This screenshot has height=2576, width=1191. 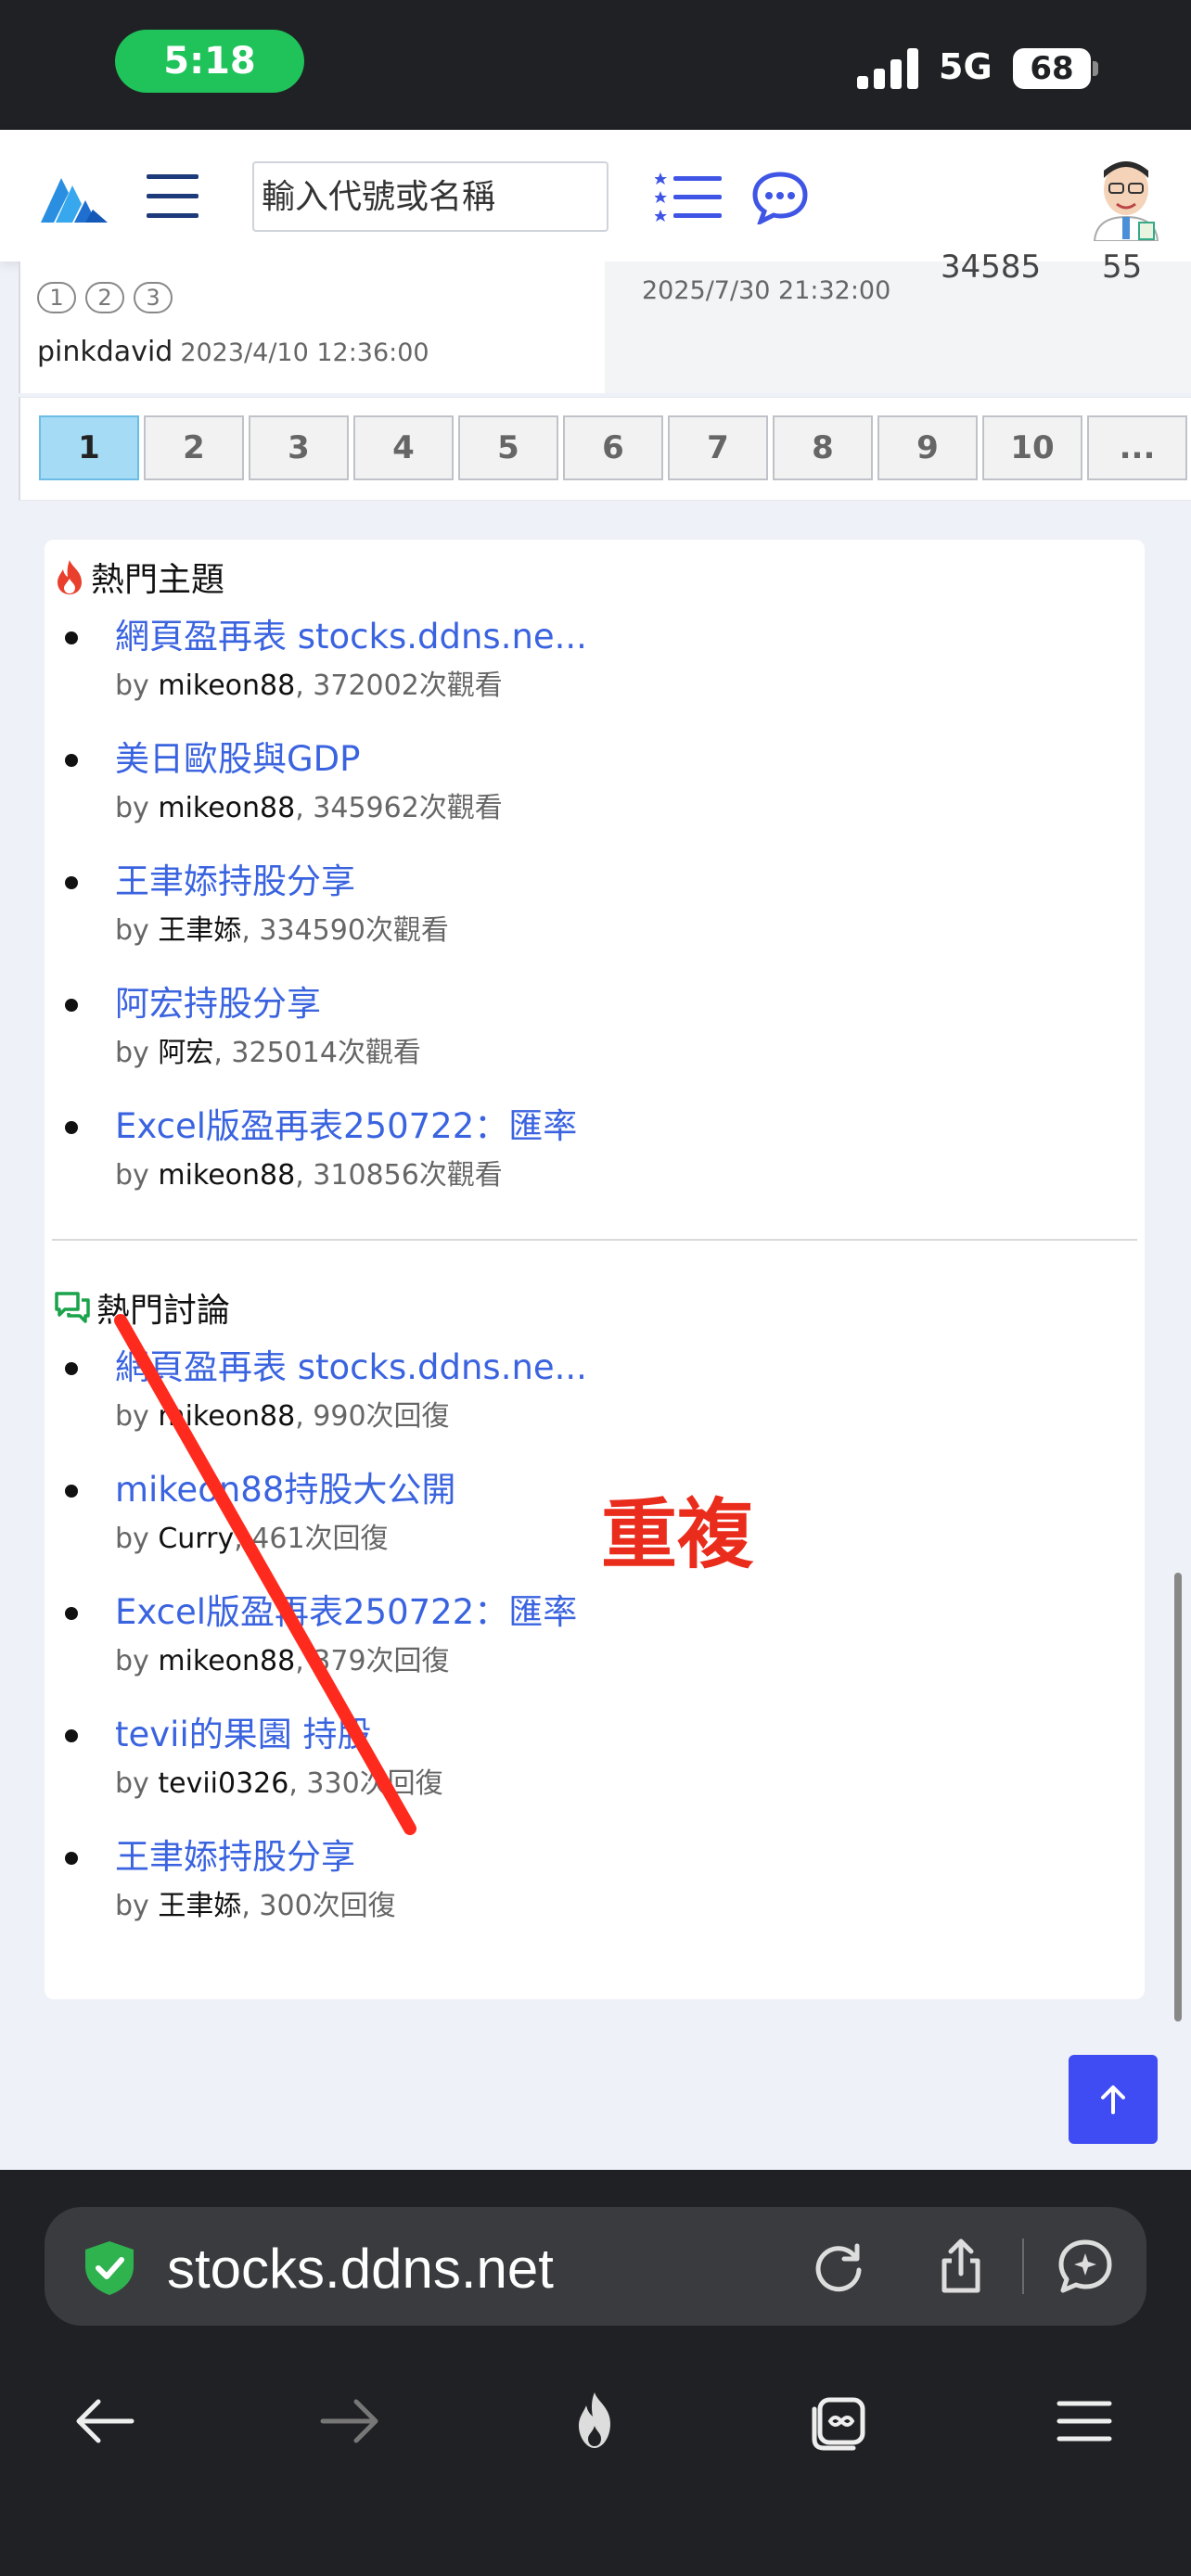 What do you see at coordinates (373, 1661) in the screenshot?
I see `meta-stat: , 379次回復` at bounding box center [373, 1661].